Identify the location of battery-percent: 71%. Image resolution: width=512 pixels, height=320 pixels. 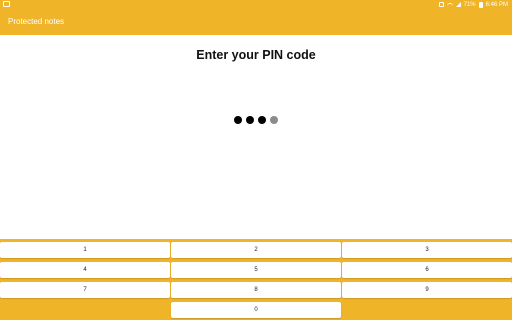
(469, 4).